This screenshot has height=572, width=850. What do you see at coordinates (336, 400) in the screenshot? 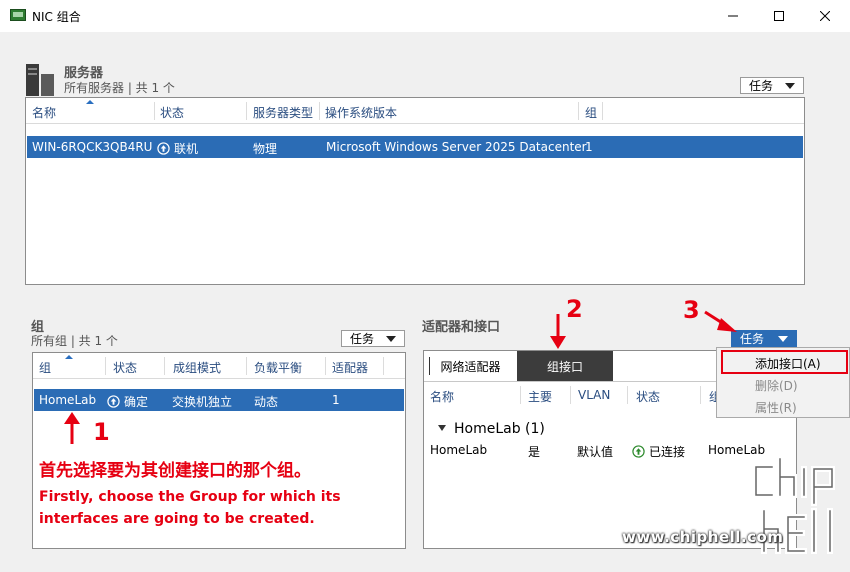
I see `group-adapter-count: 1` at bounding box center [336, 400].